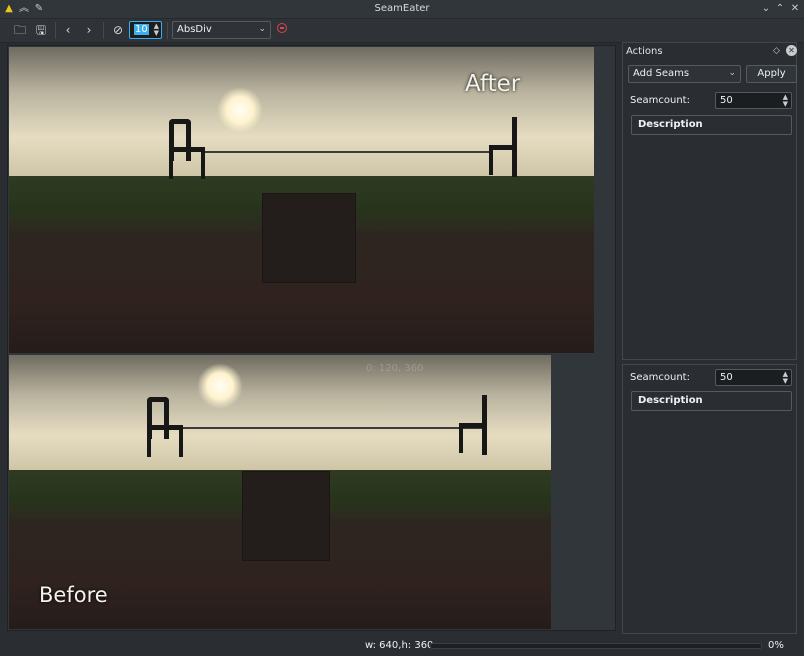 The image size is (804, 656). Describe the element at coordinates (41, 30) in the screenshot. I see `save-icon: 🖫` at that location.